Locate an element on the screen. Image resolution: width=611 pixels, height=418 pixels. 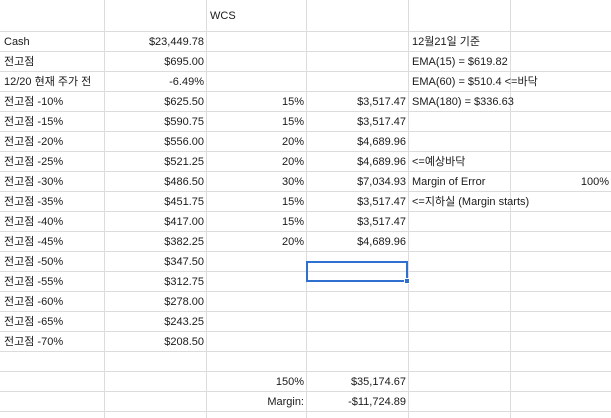
cell-c-11: 20% is located at coordinates (256, 242).